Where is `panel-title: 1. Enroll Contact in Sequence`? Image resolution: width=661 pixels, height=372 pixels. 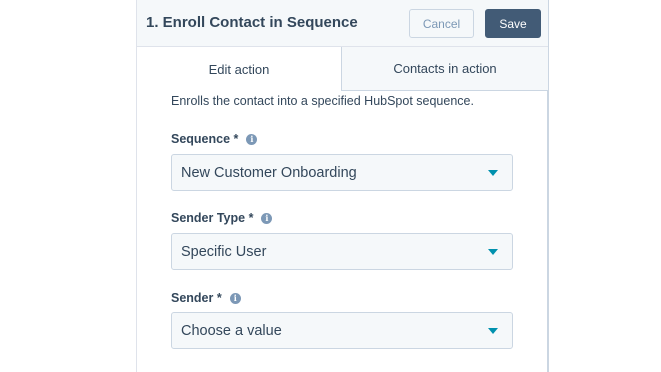
panel-title: 1. Enroll Contact in Sequence is located at coordinates (252, 22).